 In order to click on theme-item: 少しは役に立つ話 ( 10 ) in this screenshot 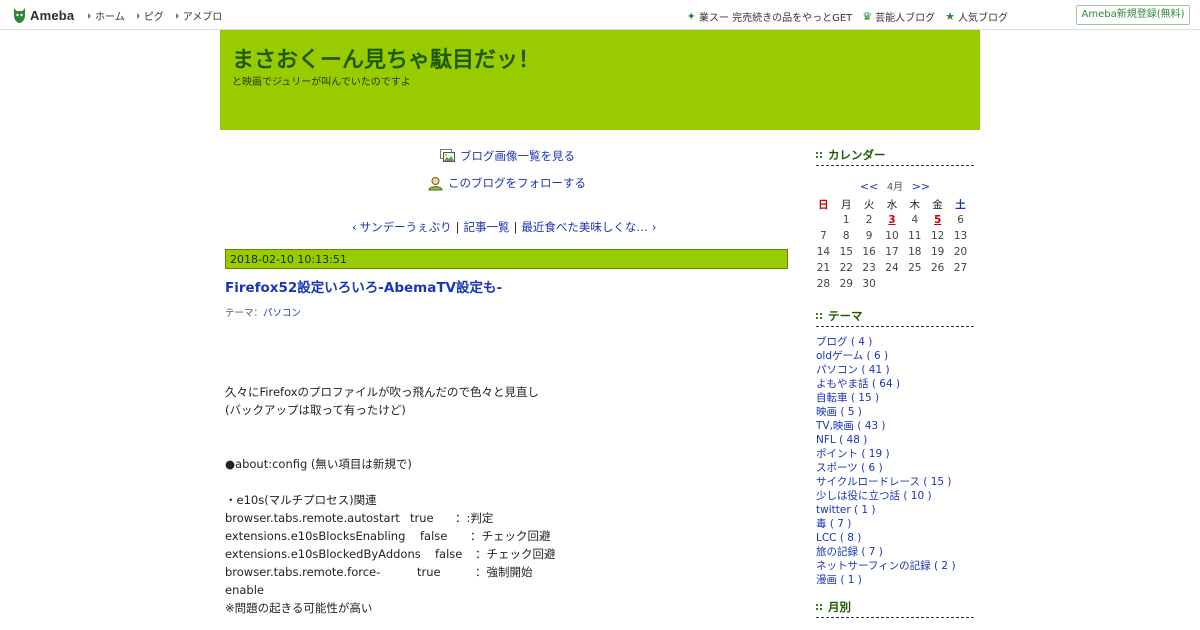, I will do `click(895, 496)`.